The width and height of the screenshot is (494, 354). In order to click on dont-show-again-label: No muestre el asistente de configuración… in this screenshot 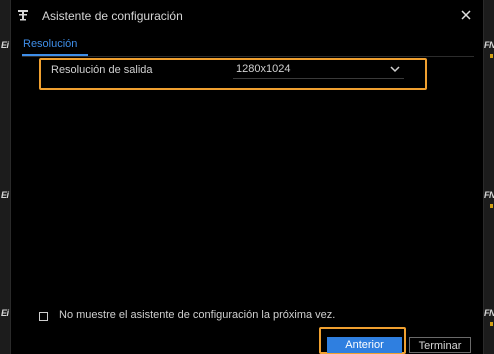, I will do `click(197, 315)`.